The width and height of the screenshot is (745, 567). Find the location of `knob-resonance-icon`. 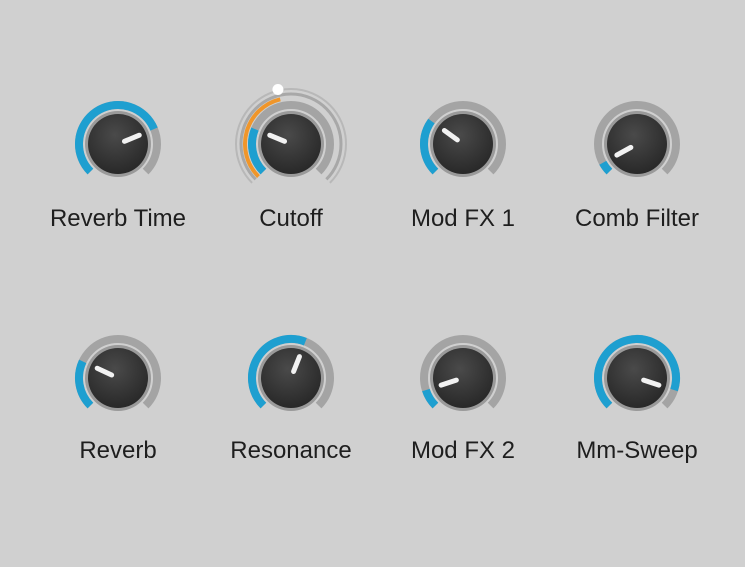

knob-resonance-icon is located at coordinates (291, 371).